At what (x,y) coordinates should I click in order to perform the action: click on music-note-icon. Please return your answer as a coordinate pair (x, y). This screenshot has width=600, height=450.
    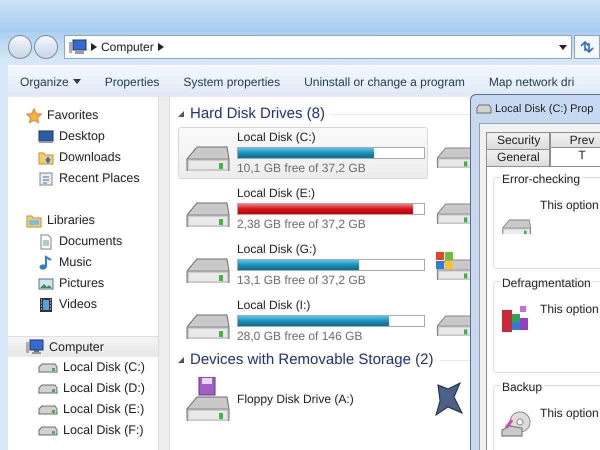
    Looking at the image, I should click on (46, 262).